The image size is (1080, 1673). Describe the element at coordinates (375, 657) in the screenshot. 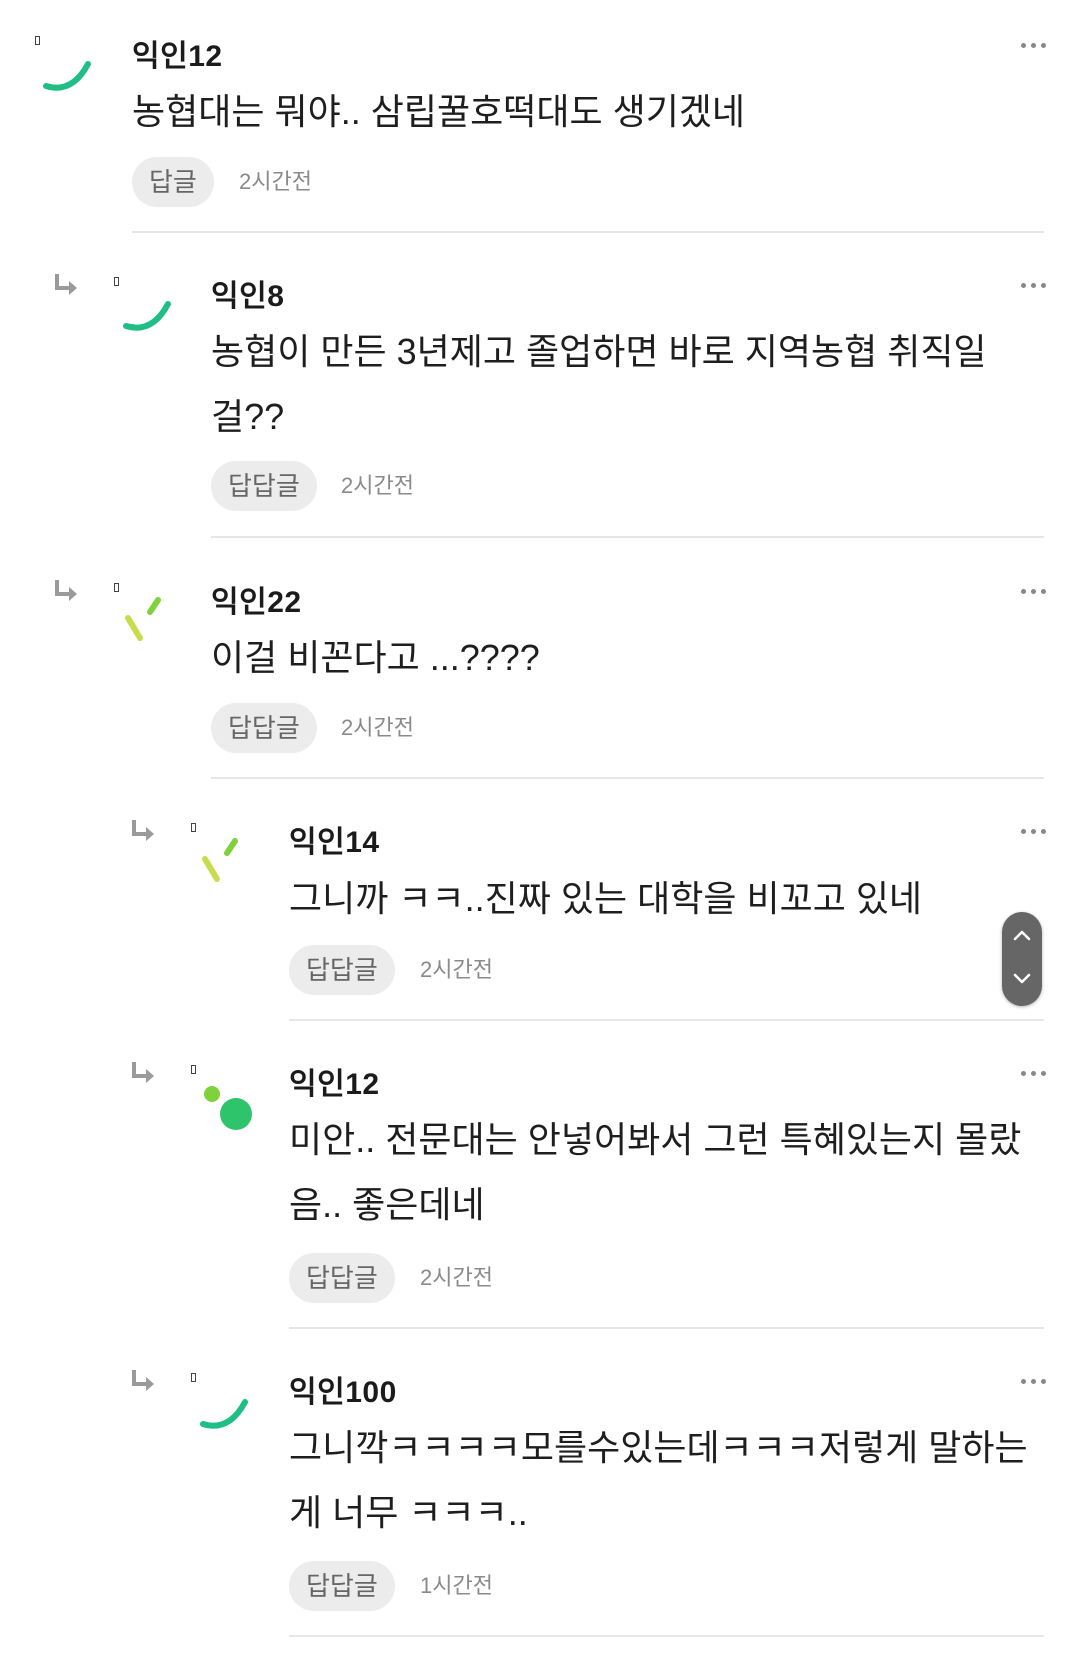

I see `comment-text: 이걸 비꼰다고 ...????` at that location.